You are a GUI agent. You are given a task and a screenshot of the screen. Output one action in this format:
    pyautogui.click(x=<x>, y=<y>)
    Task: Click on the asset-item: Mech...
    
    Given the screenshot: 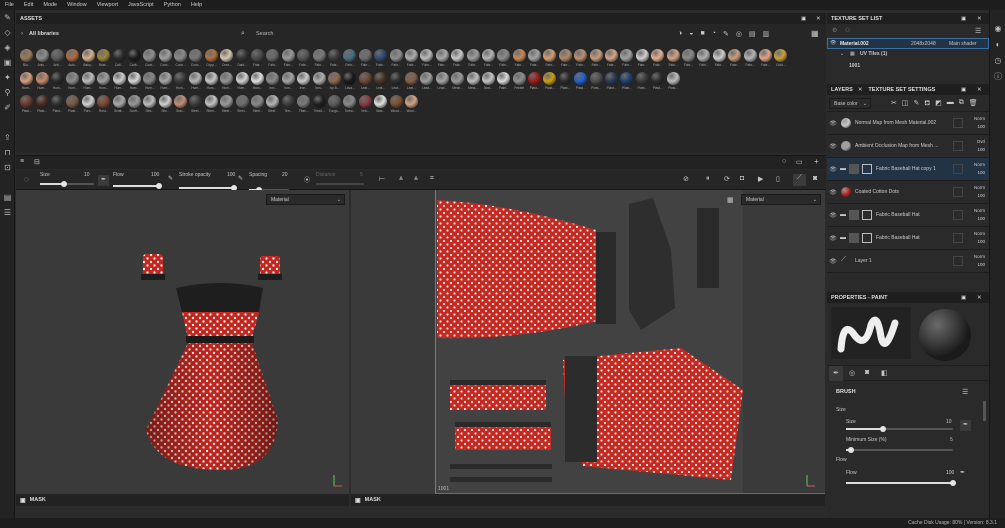 What is the action you would take?
    pyautogui.click(x=457, y=83)
    